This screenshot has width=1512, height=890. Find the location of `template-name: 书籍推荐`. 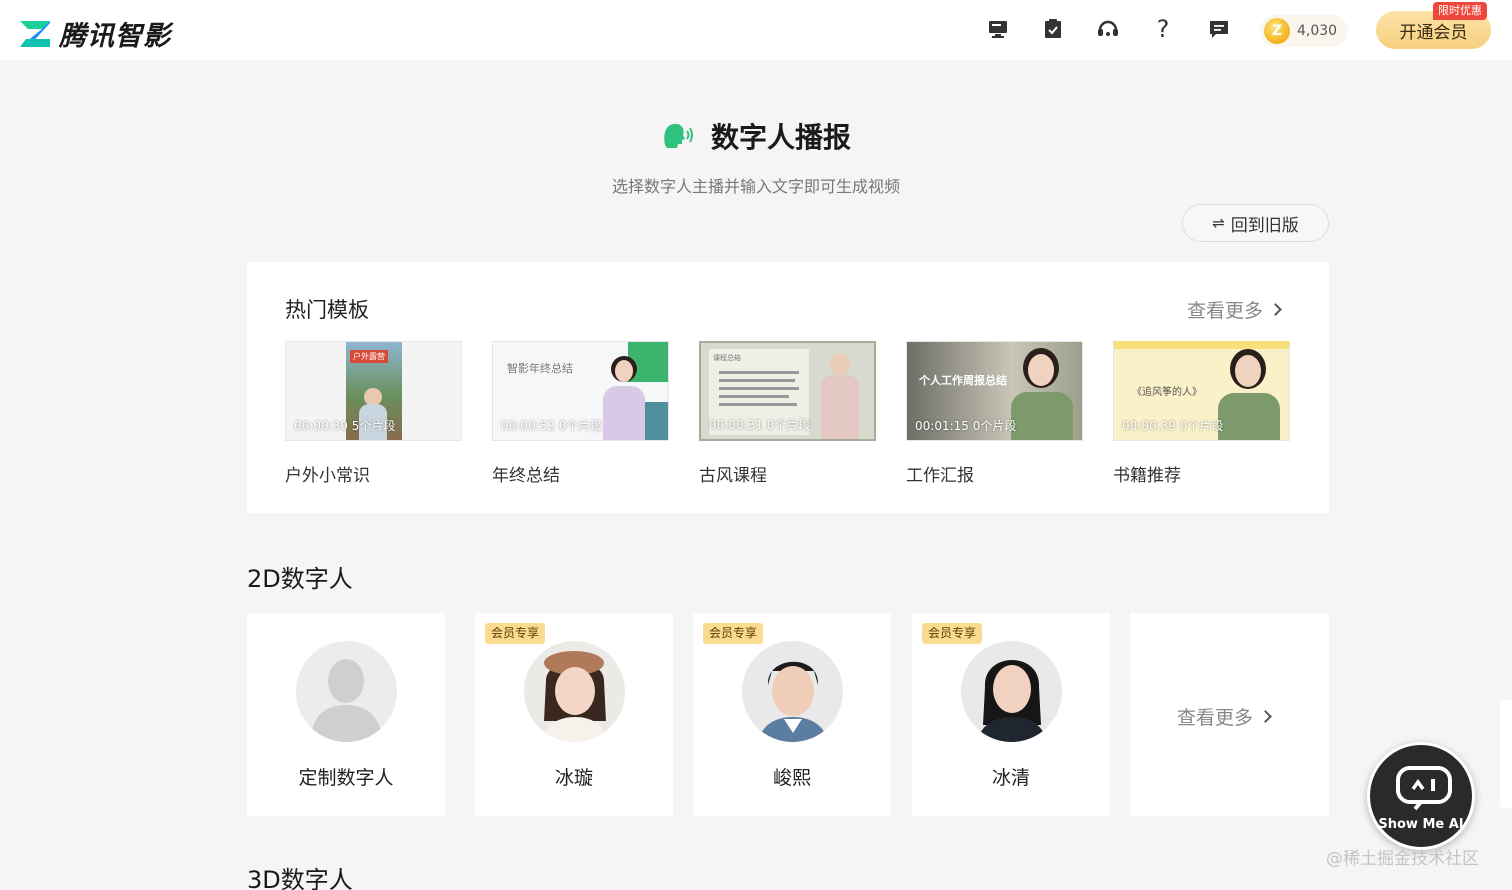

template-name: 书籍推荐 is located at coordinates (1147, 476).